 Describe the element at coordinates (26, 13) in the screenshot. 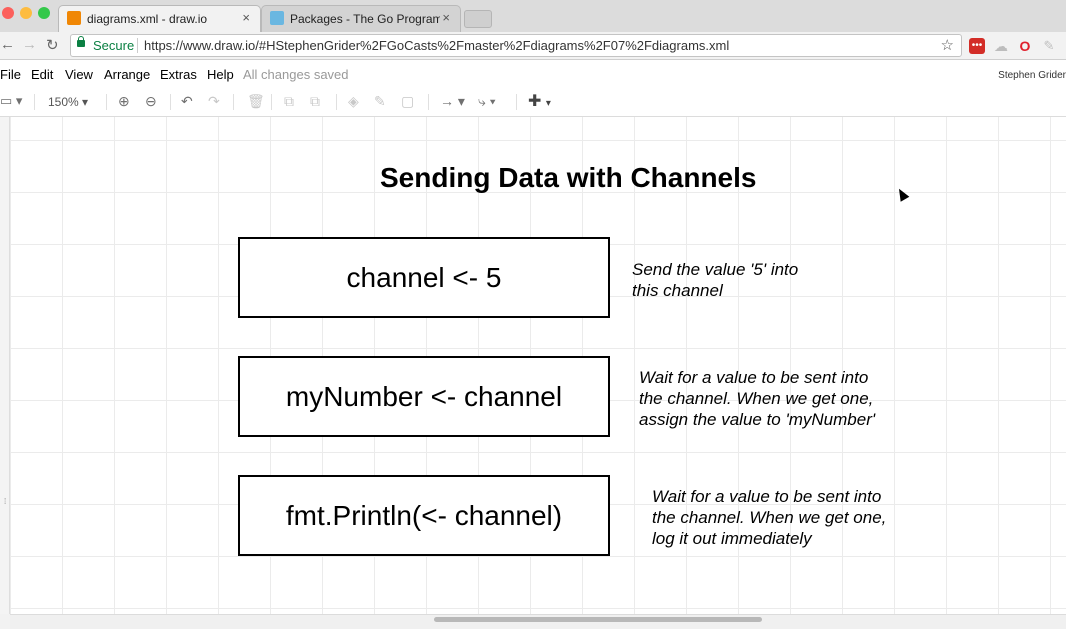

I see `minimize-window-button` at that location.